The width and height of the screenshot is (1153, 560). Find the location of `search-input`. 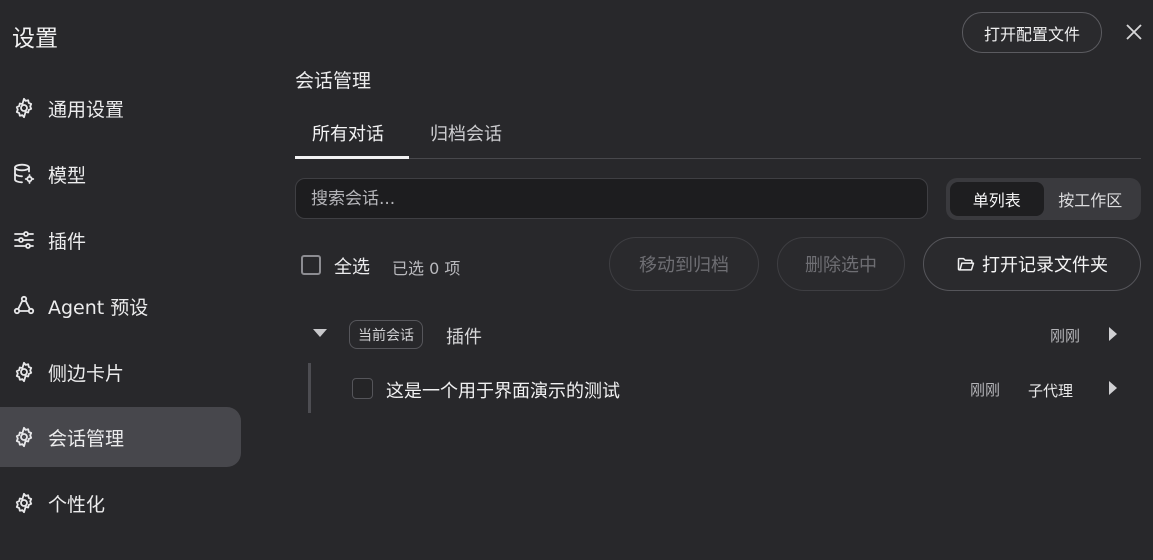

search-input is located at coordinates (611, 198).